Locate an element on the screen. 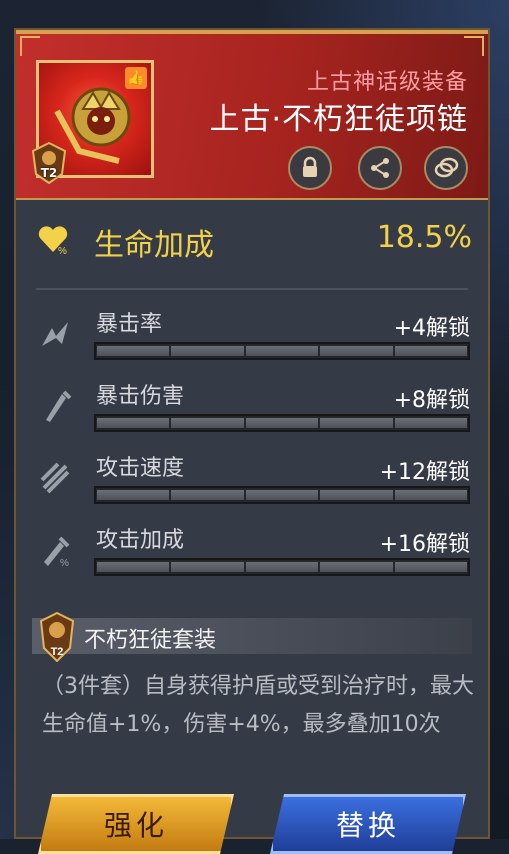  sub-stat-row: 暴击率 +4解锁 is located at coordinates (252, 341).